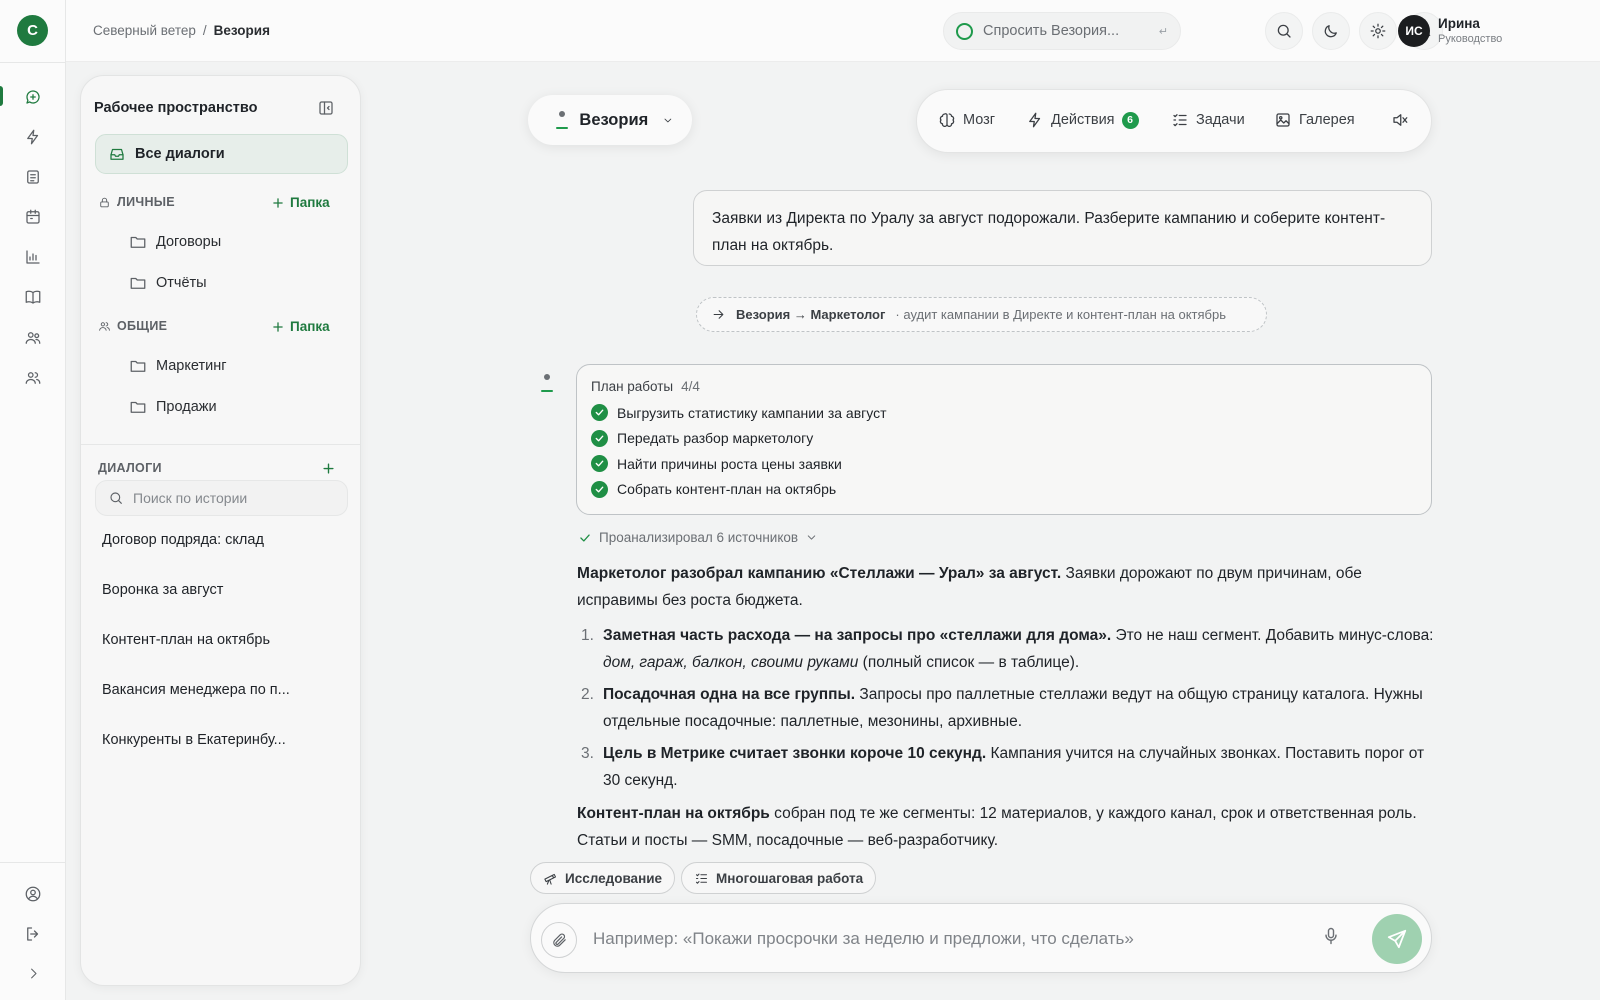 Image resolution: width=1600 pixels, height=1000 pixels. Describe the element at coordinates (178, 366) in the screenshot. I see `folder-item: Маркетинг` at that location.